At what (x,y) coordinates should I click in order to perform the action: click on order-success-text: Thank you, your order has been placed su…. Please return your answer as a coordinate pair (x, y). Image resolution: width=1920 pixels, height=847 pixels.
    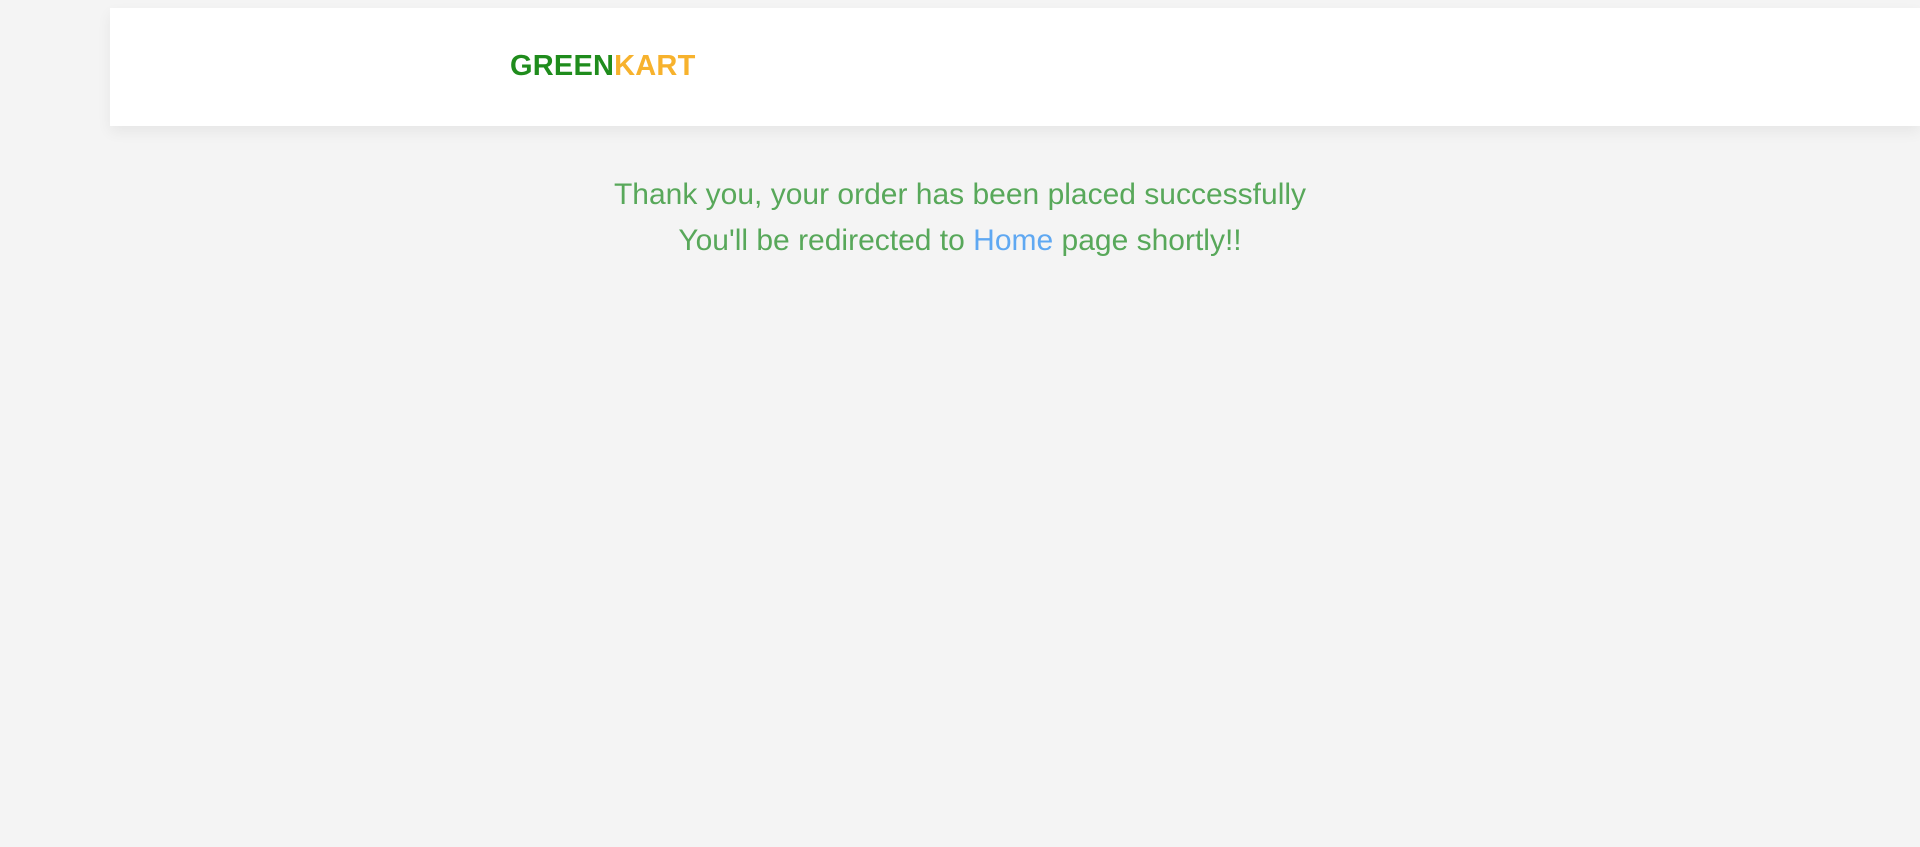
    Looking at the image, I should click on (960, 194).